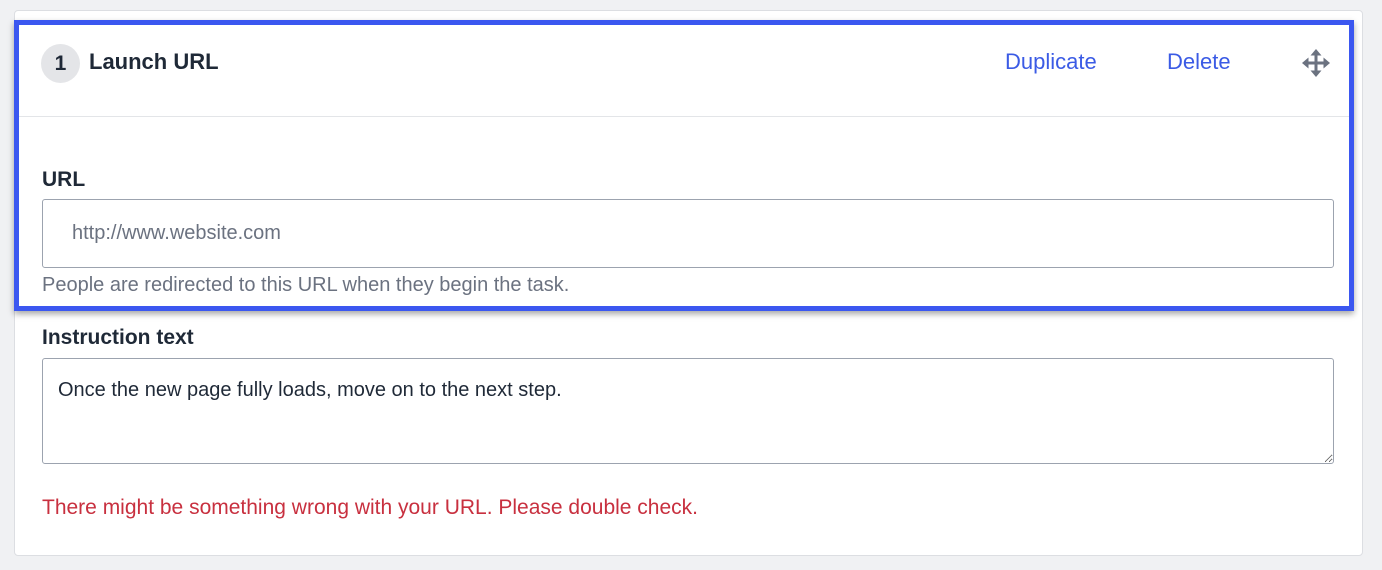  I want to click on url-input, so click(688, 233).